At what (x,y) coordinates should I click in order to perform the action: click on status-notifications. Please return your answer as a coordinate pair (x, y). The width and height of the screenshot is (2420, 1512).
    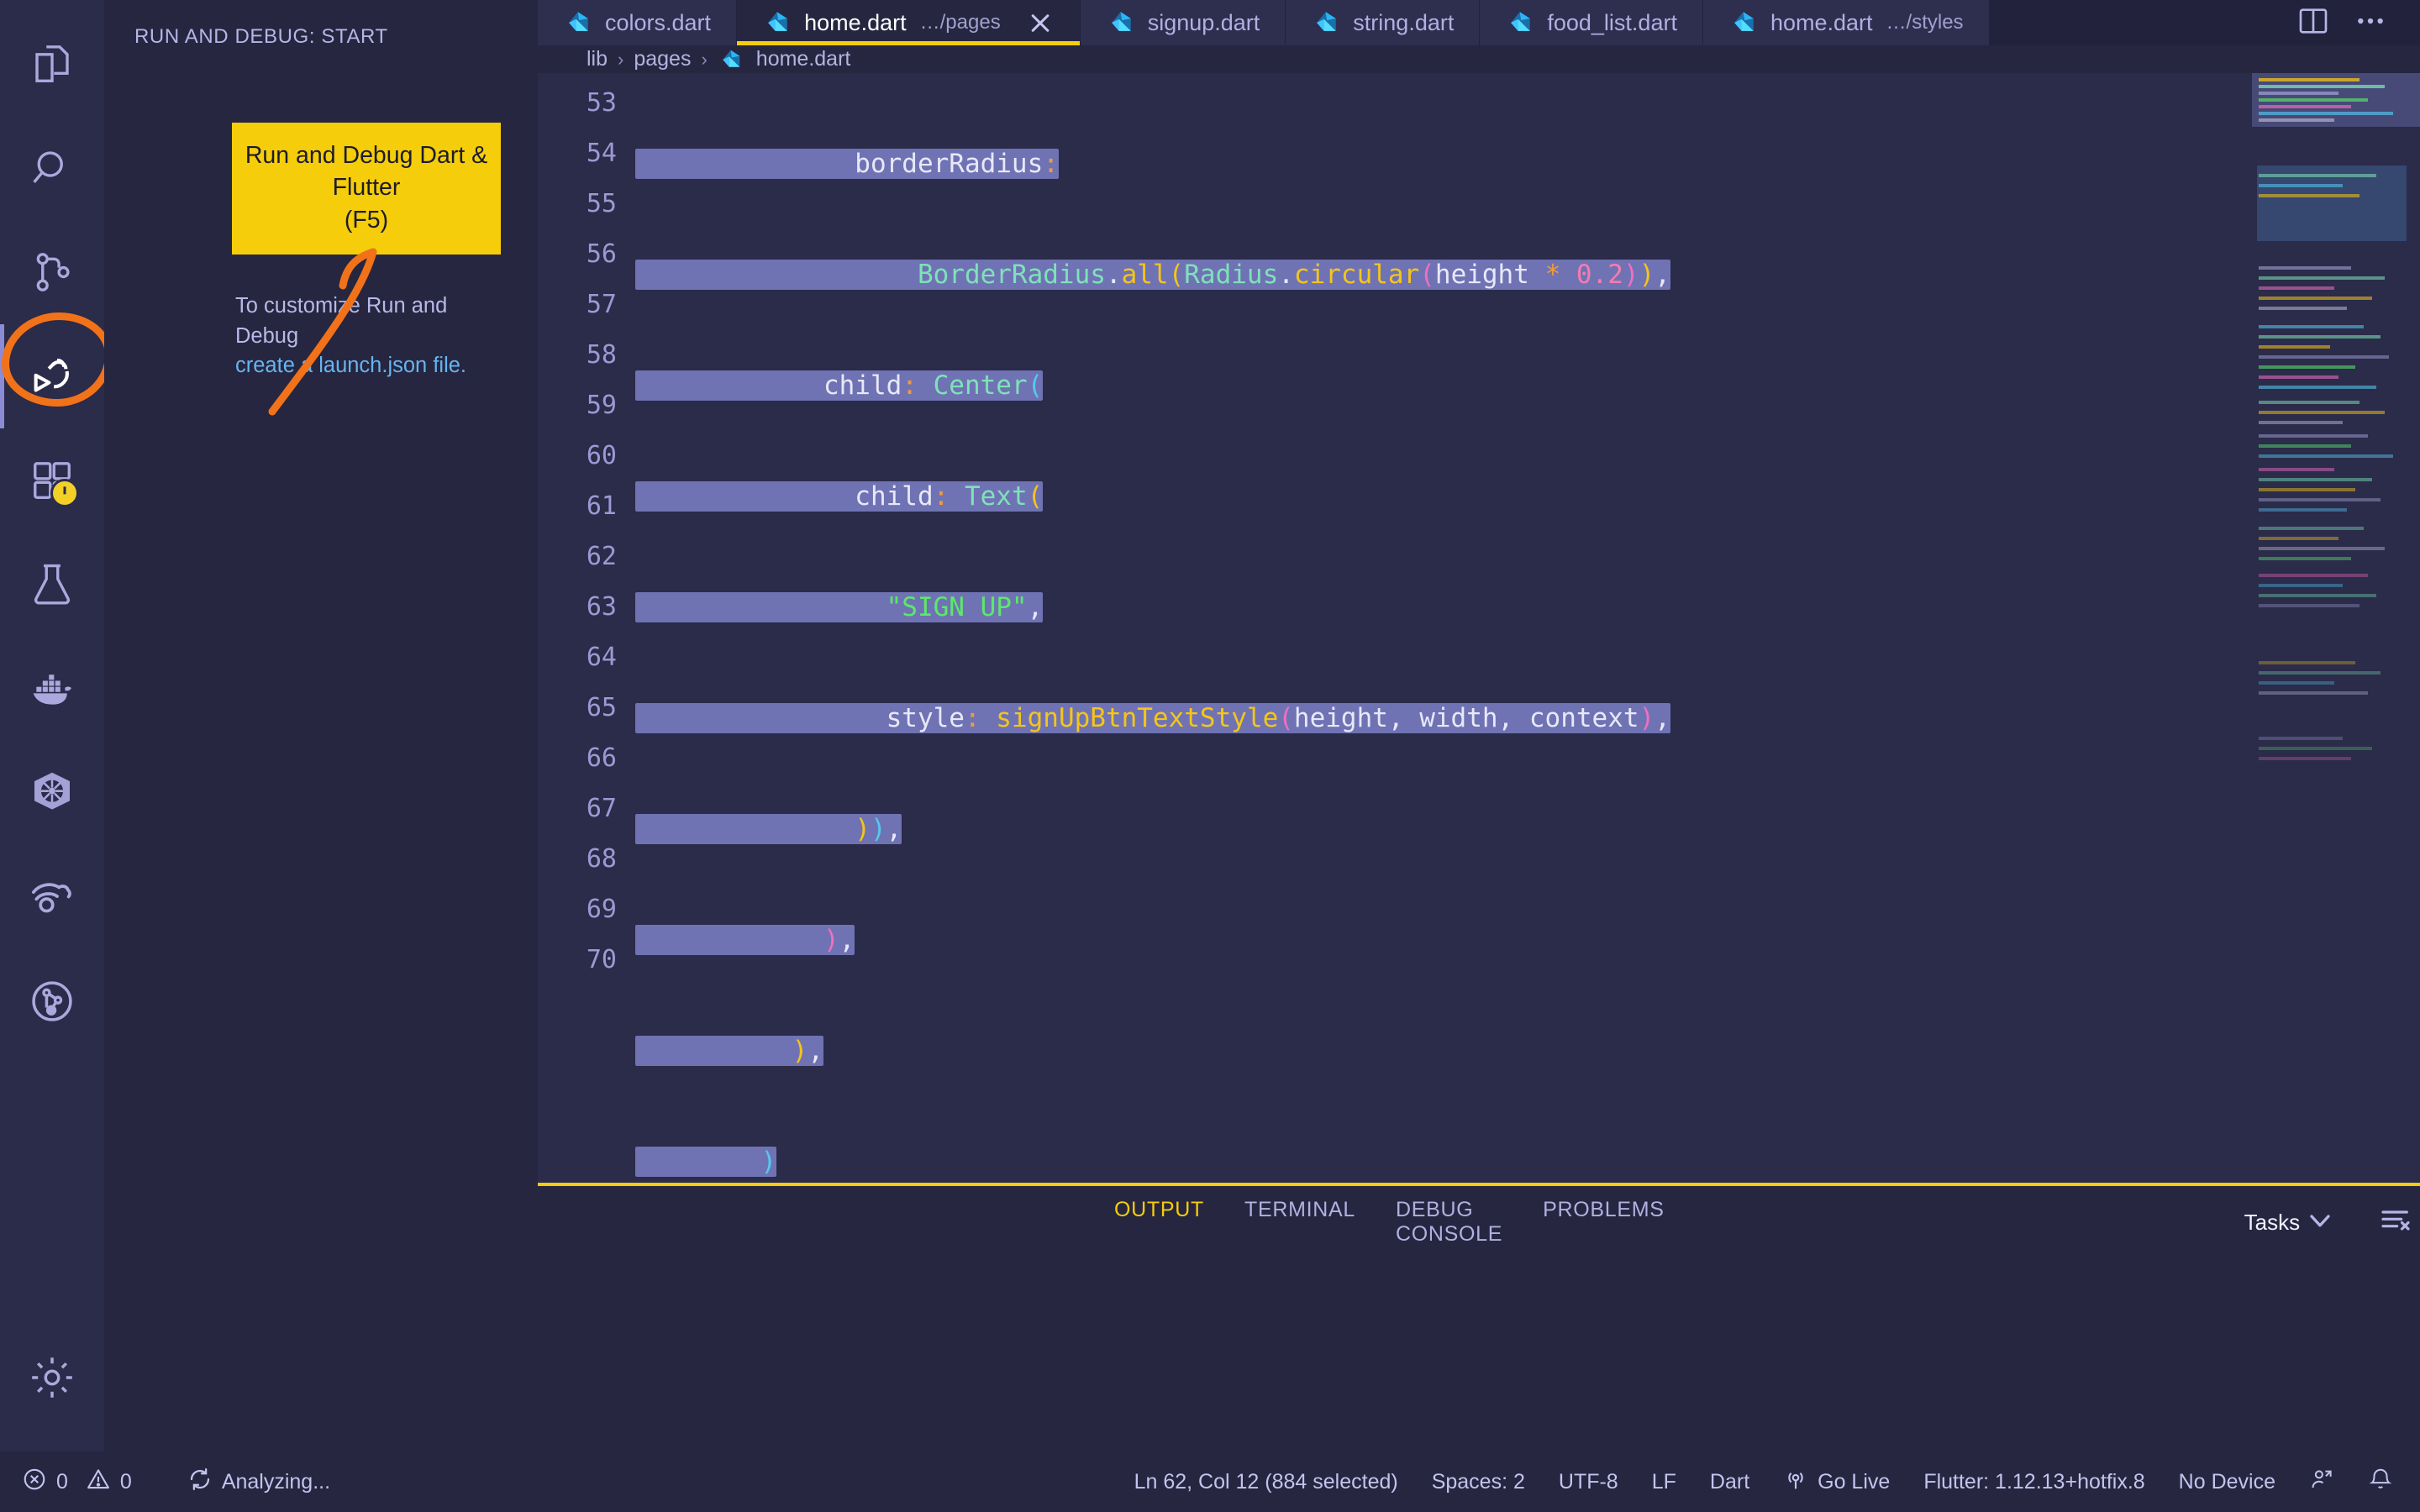
    Looking at the image, I should click on (2381, 1482).